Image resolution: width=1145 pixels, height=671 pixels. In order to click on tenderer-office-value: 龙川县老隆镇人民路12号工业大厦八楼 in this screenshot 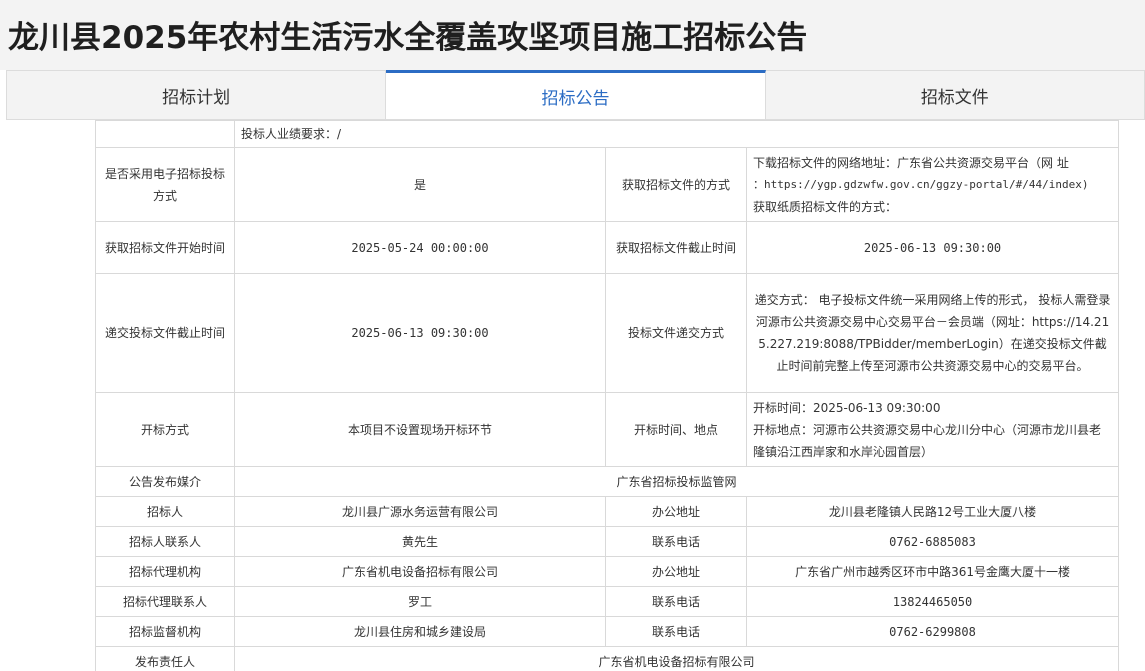, I will do `click(932, 511)`.